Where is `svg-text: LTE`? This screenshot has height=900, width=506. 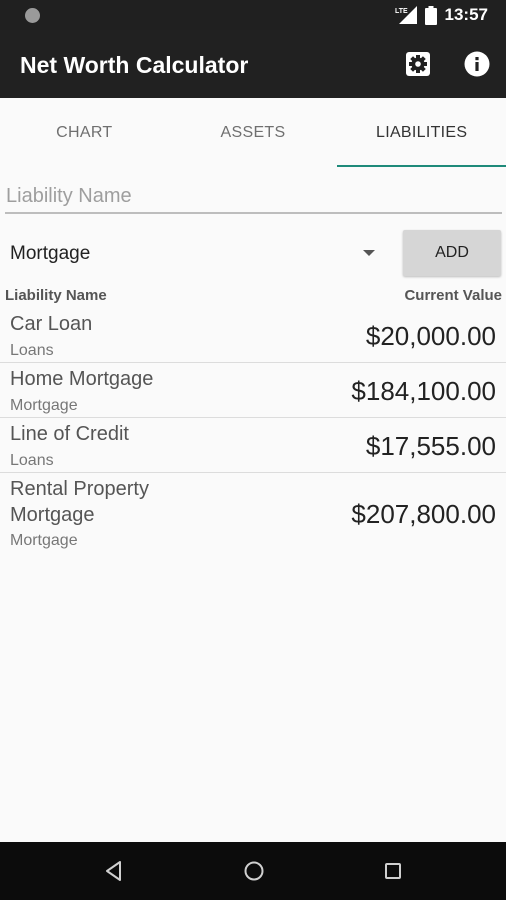
svg-text: LTE is located at coordinates (401, 11).